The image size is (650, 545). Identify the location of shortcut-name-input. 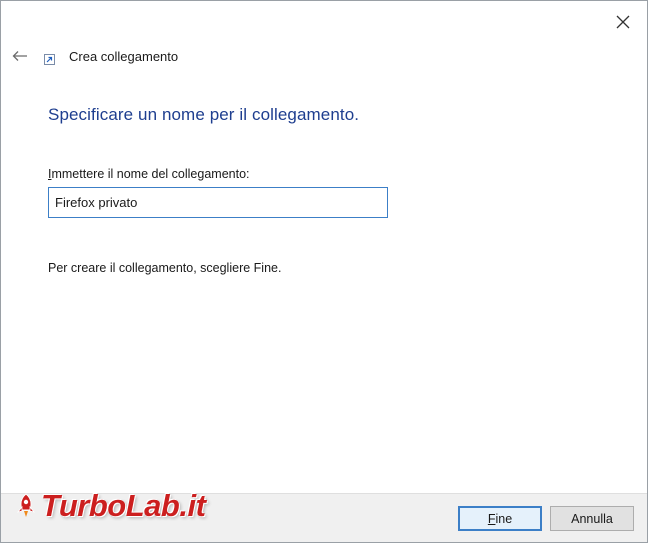
(218, 202).